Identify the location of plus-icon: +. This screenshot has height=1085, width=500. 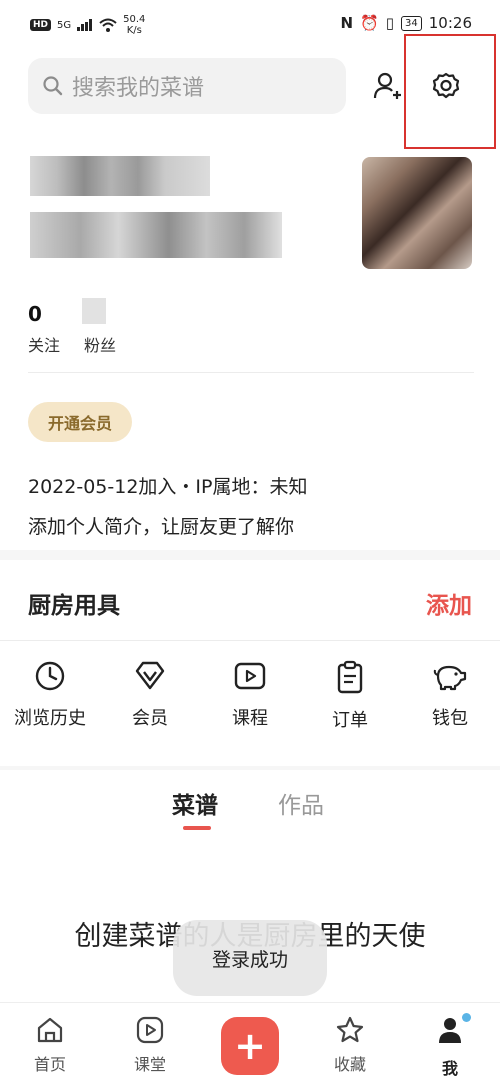
(250, 1046).